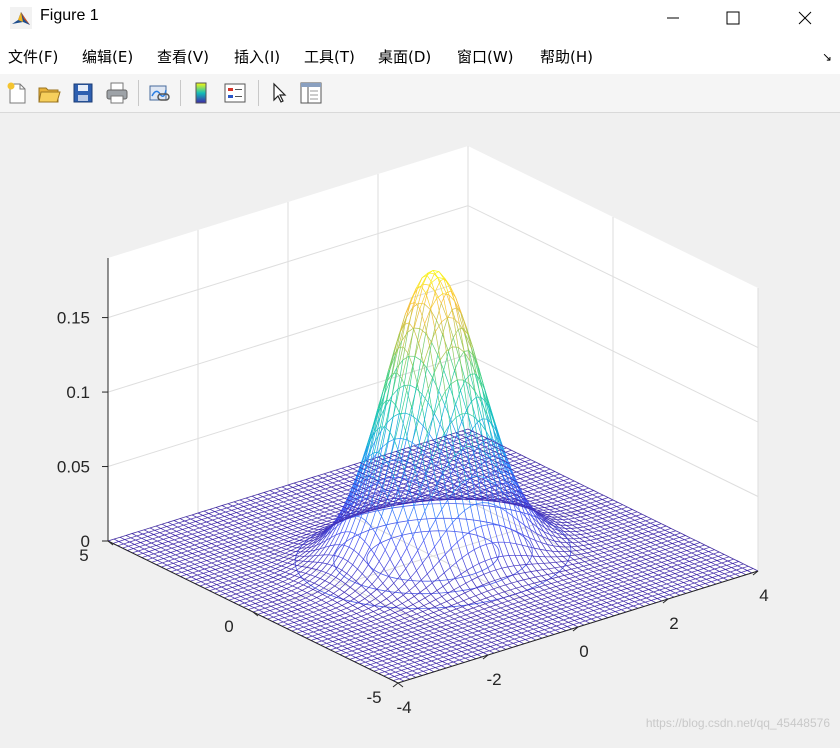  Describe the element at coordinates (235, 93) in the screenshot. I see `insert-legend-icon` at that location.